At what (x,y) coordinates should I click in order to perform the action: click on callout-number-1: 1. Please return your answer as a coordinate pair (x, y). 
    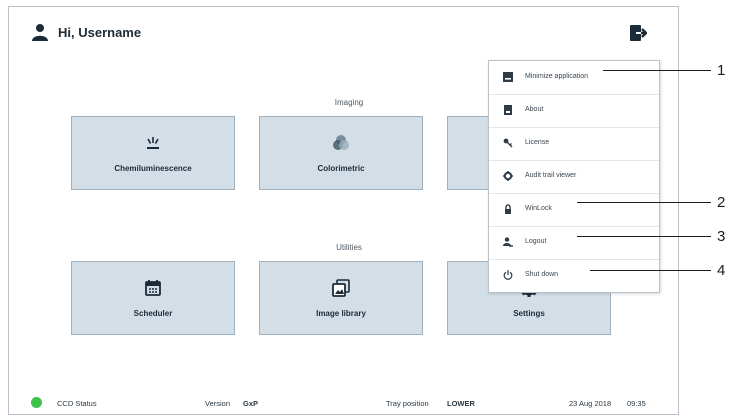
    Looking at the image, I should click on (721, 70).